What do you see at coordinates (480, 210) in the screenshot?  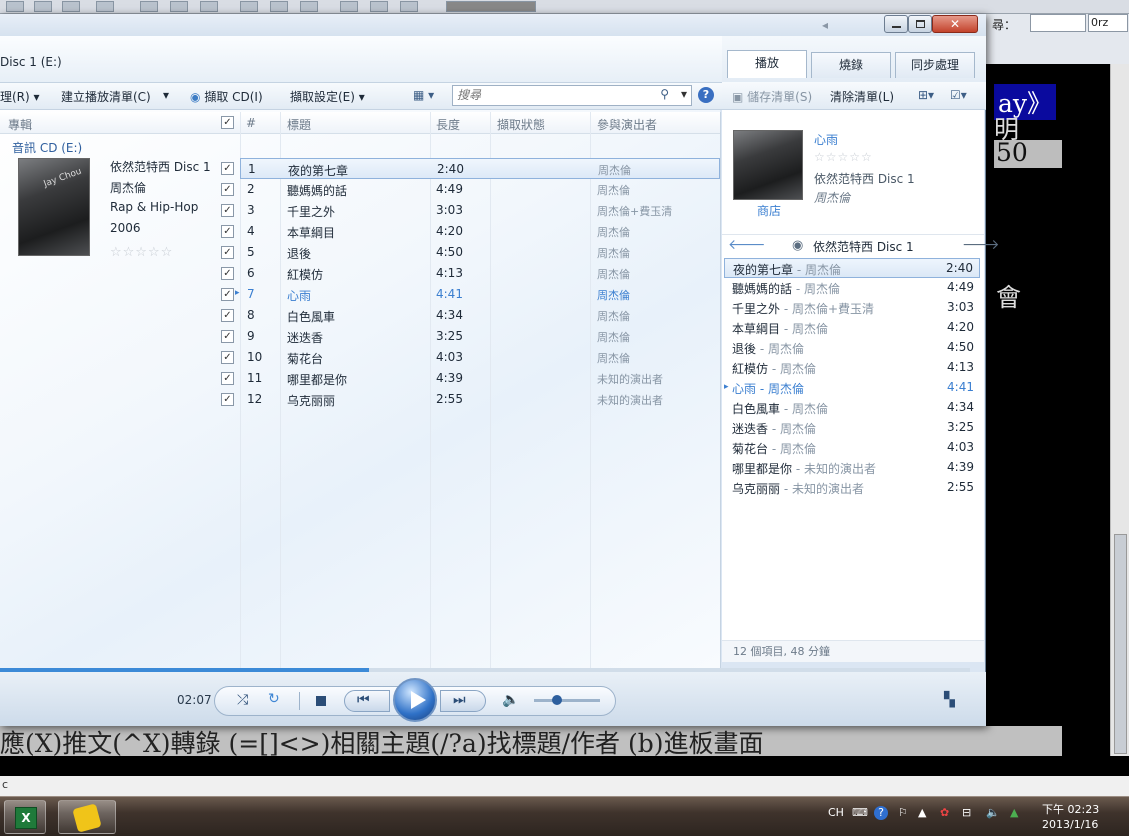 I see `table-row: 3 千里之外 3:03 周杰倫+費玉清` at bounding box center [480, 210].